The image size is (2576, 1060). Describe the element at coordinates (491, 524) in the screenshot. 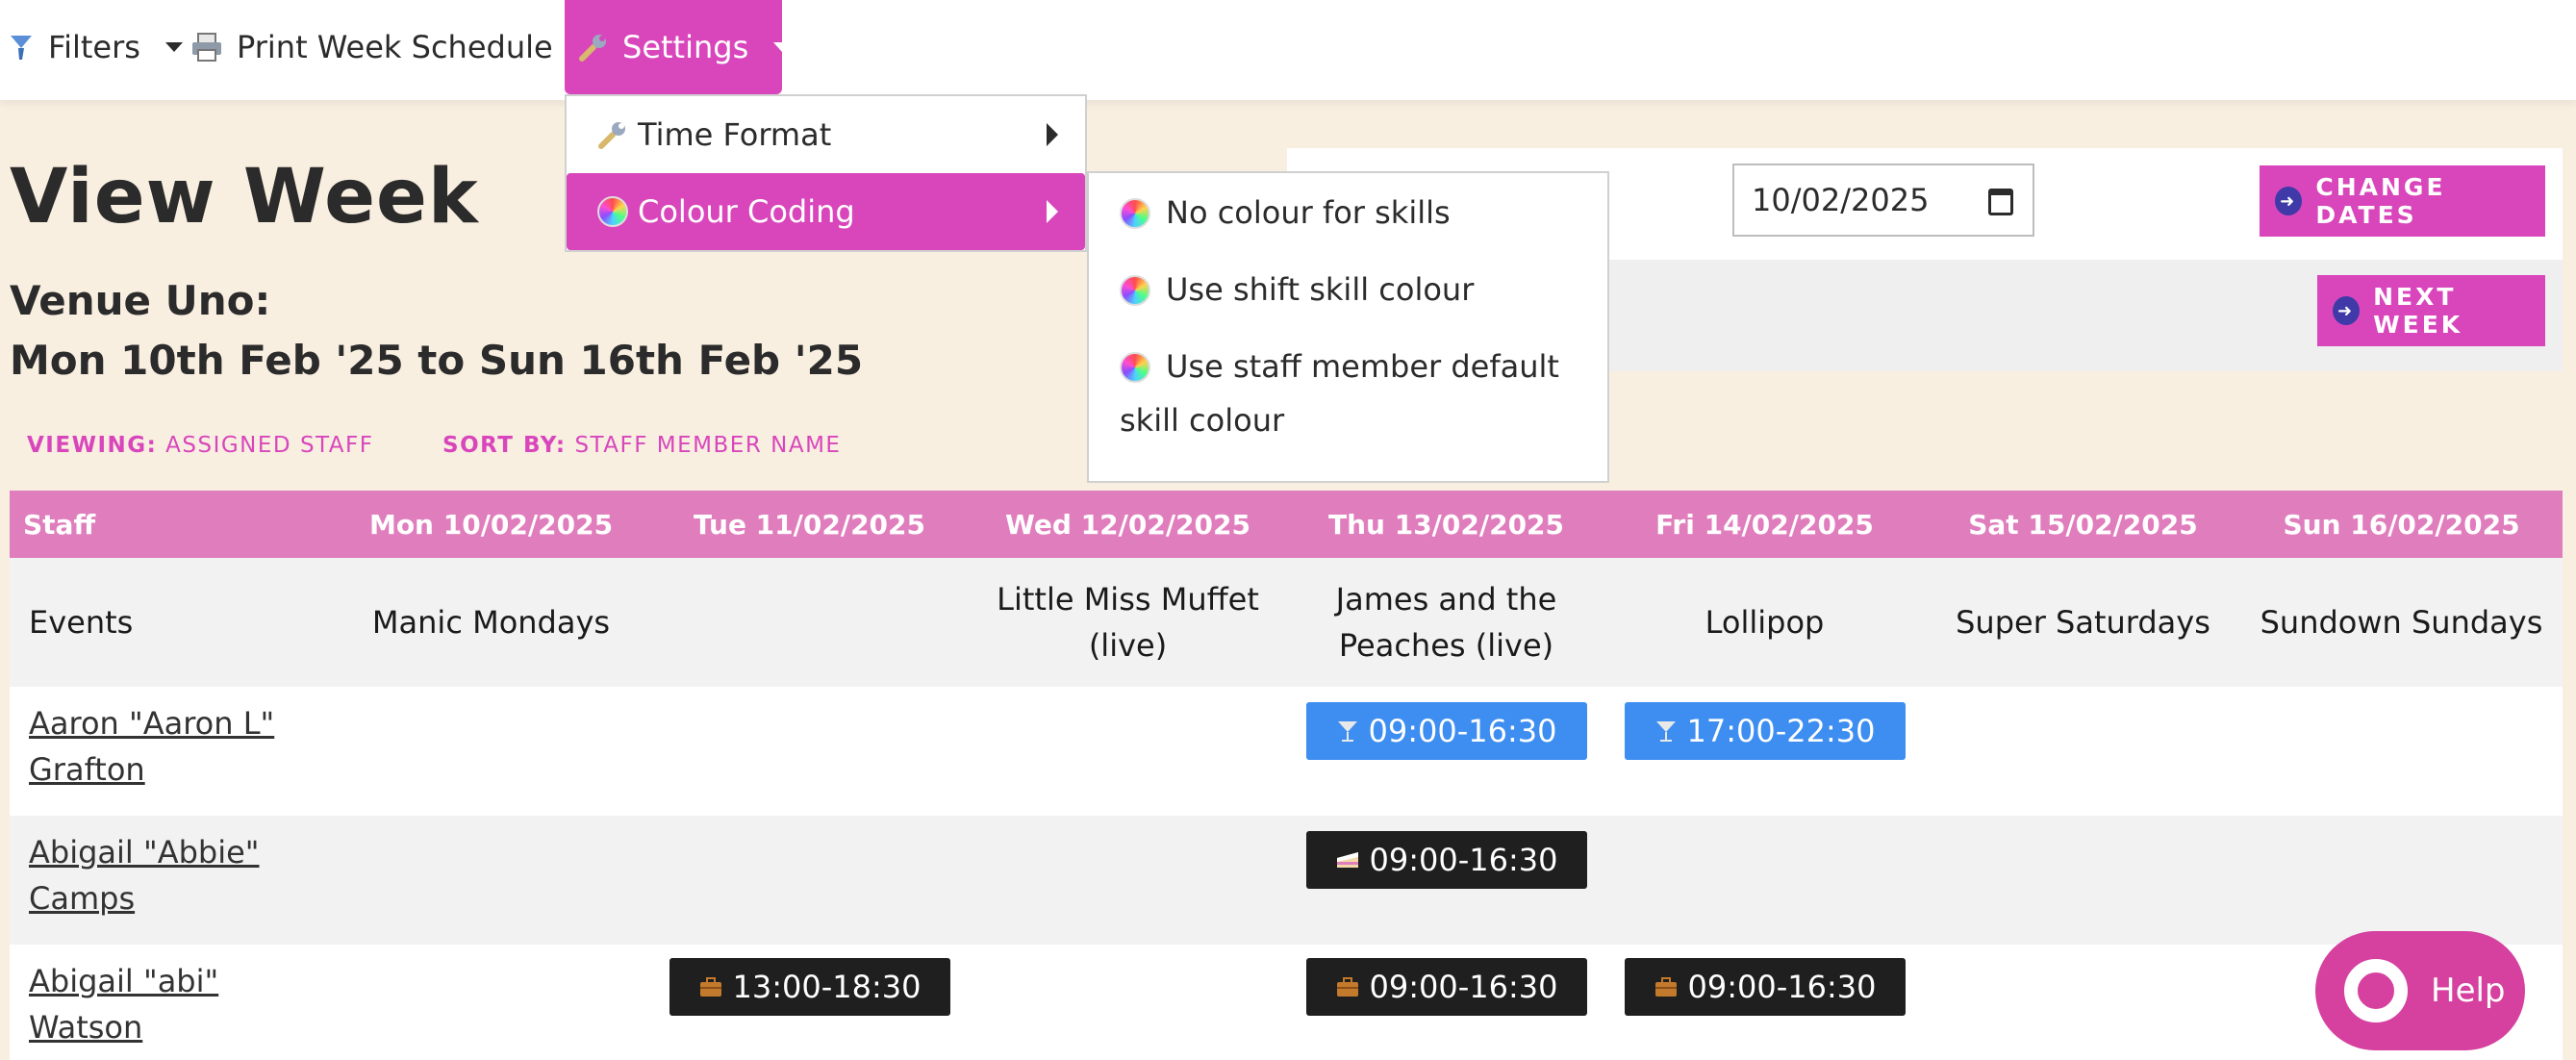

I see `header-mon: Mon 10/02/2025` at that location.